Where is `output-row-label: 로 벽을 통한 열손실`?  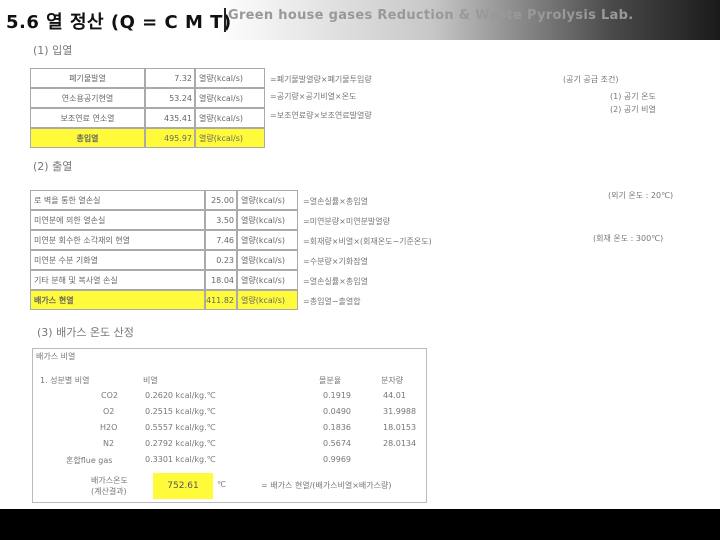
output-row-label: 로 벽을 통한 열손실 is located at coordinates (117, 200).